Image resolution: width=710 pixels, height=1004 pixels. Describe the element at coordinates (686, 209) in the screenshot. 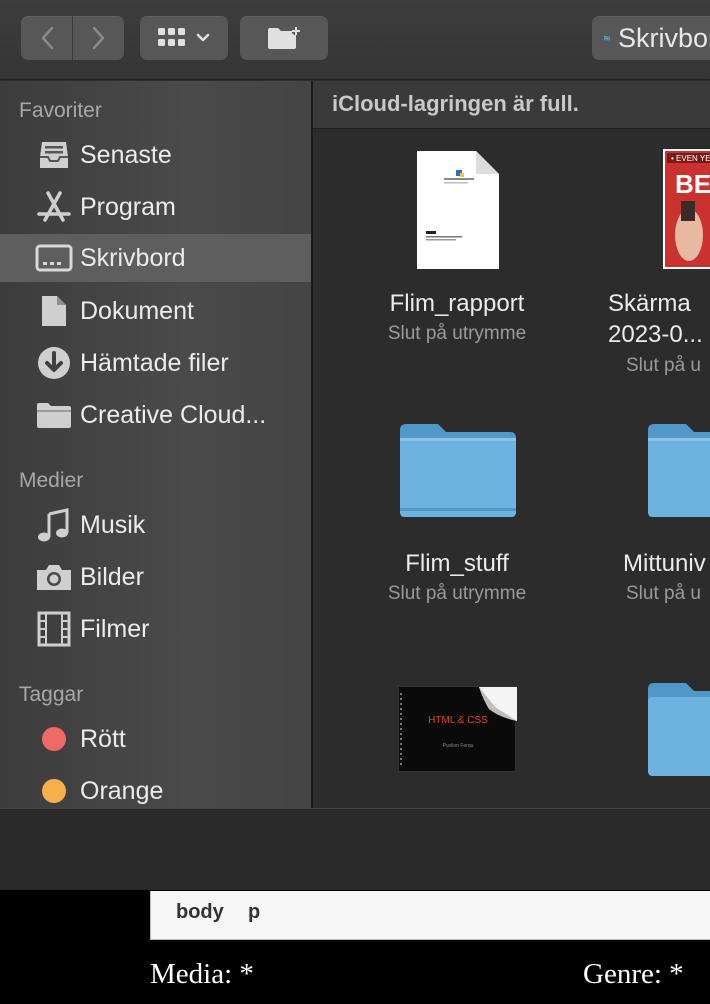

I see `image-thumbnail-icon: • EVEN YEUN BE` at that location.